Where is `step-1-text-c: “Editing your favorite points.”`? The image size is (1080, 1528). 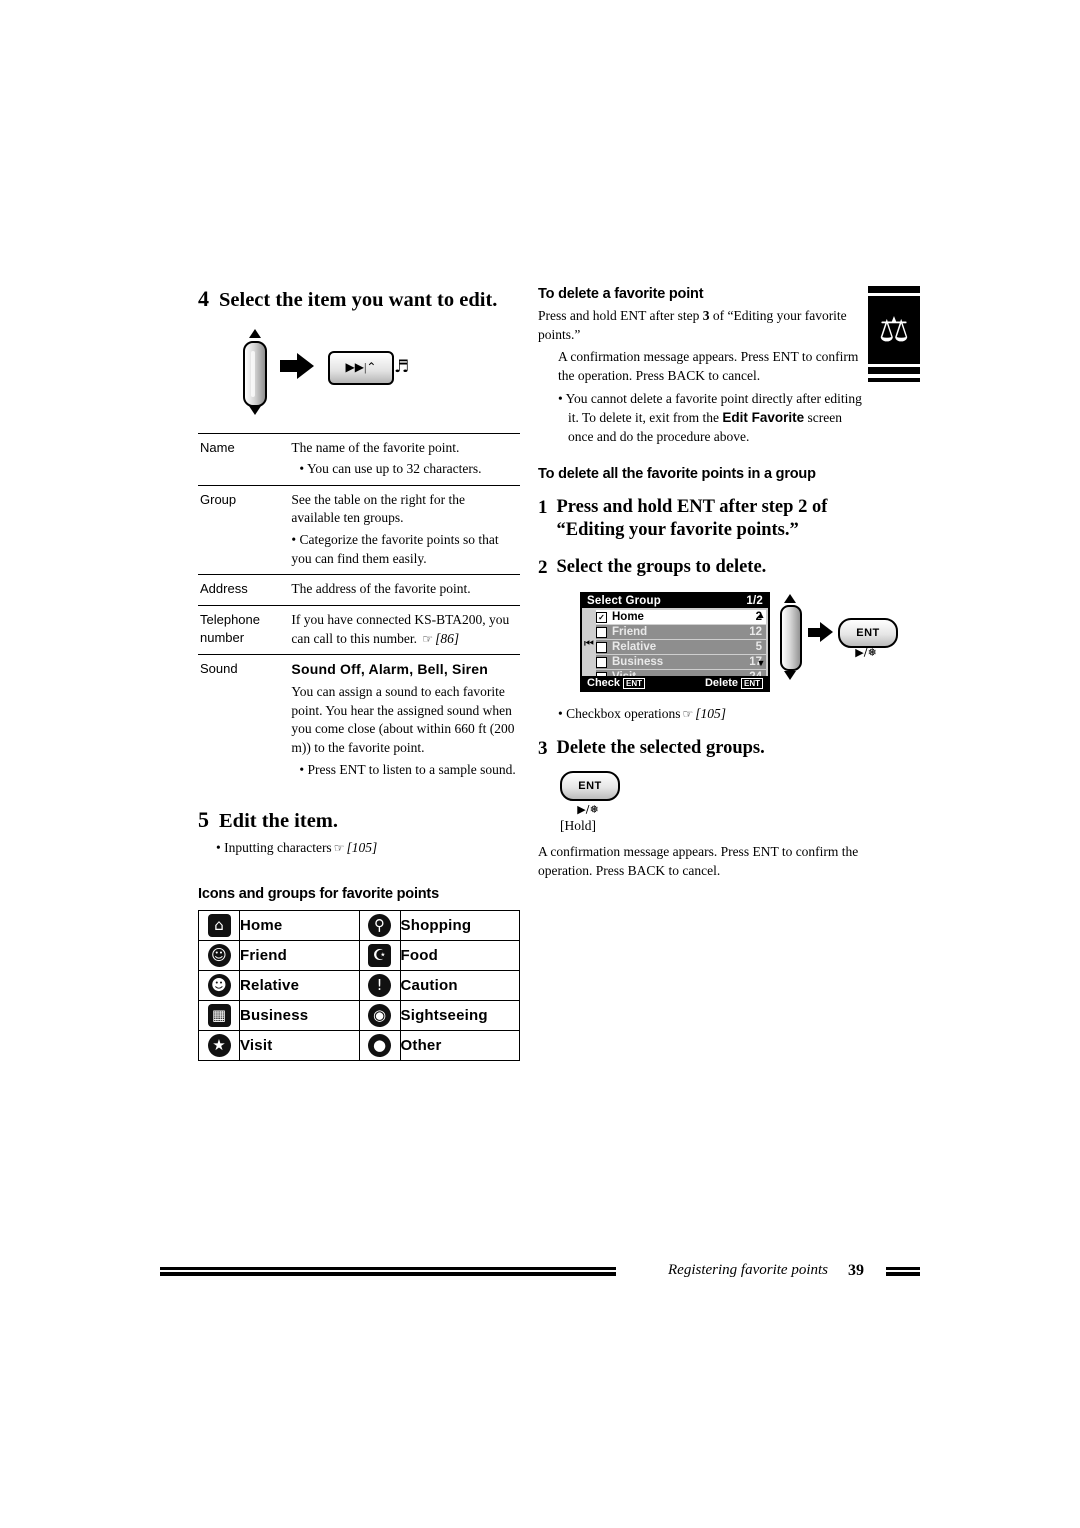 step-1-text-c: “Editing your favorite points.” is located at coordinates (677, 530).